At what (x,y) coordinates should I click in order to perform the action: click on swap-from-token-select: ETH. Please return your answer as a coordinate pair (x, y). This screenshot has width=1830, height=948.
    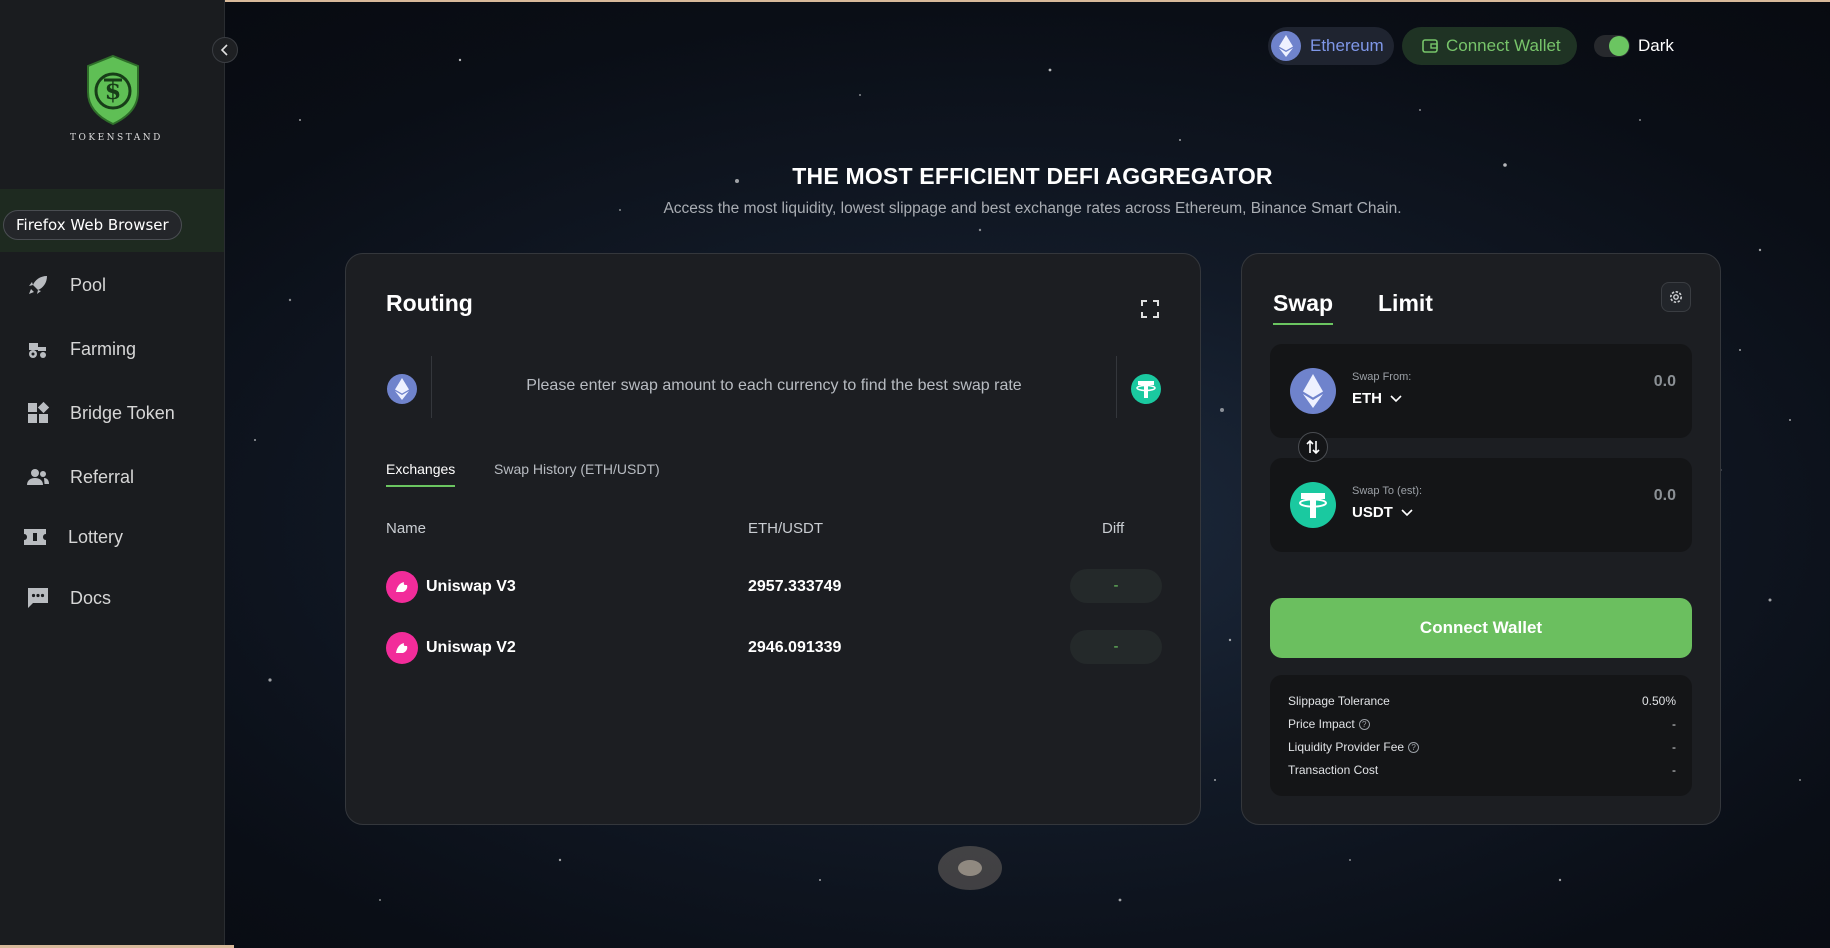
    Looking at the image, I should click on (1377, 398).